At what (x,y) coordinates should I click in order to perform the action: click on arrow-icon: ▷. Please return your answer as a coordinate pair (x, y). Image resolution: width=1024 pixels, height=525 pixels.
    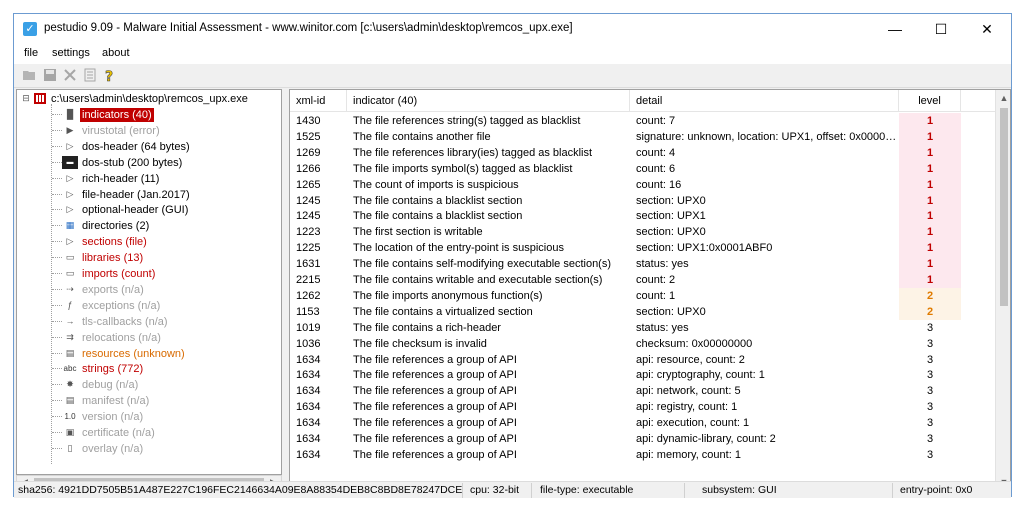
    Looking at the image, I should click on (70, 209).